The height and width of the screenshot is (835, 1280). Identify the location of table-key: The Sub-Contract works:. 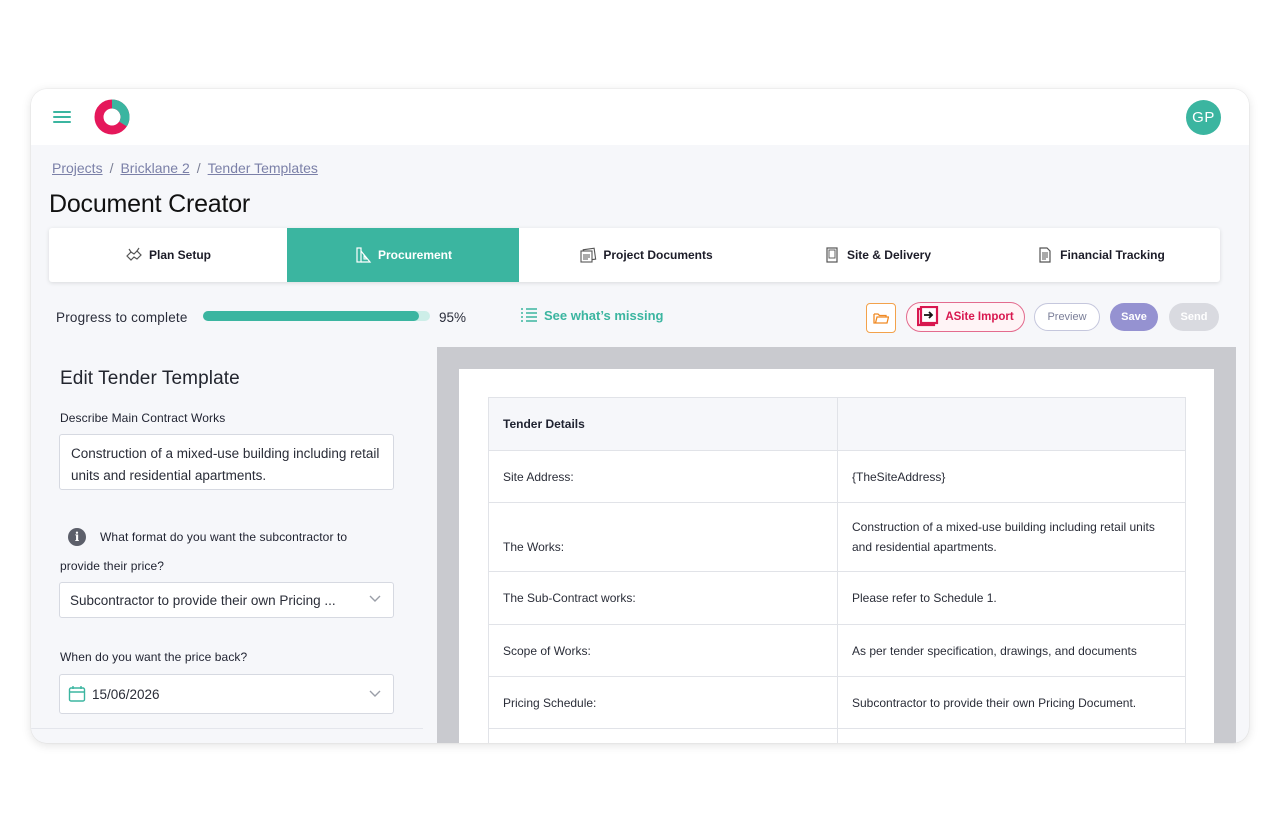
(663, 598).